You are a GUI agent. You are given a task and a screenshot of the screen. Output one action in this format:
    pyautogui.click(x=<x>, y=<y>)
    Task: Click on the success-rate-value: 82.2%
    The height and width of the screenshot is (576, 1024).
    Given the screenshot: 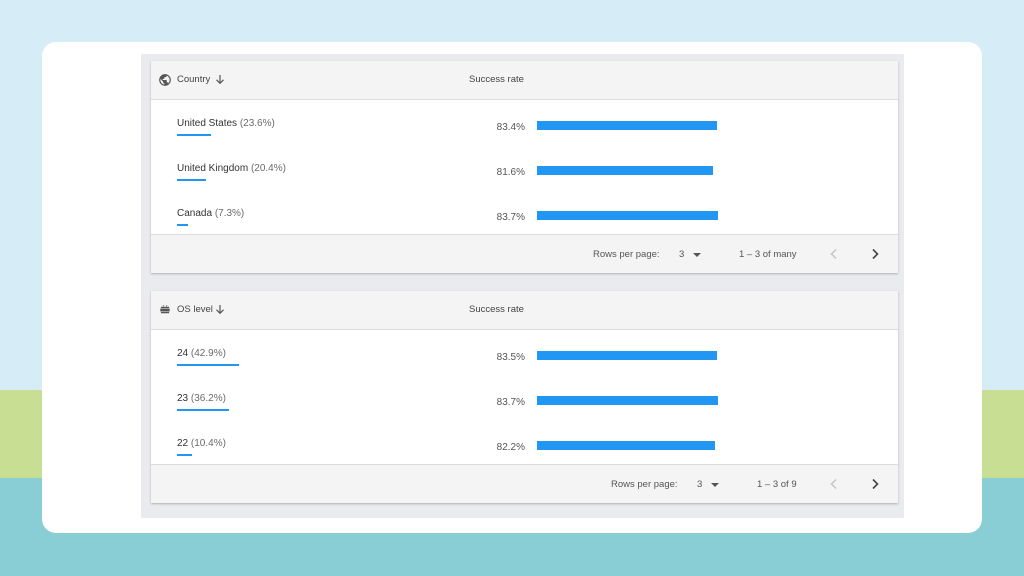 What is the action you would take?
    pyautogui.click(x=510, y=447)
    